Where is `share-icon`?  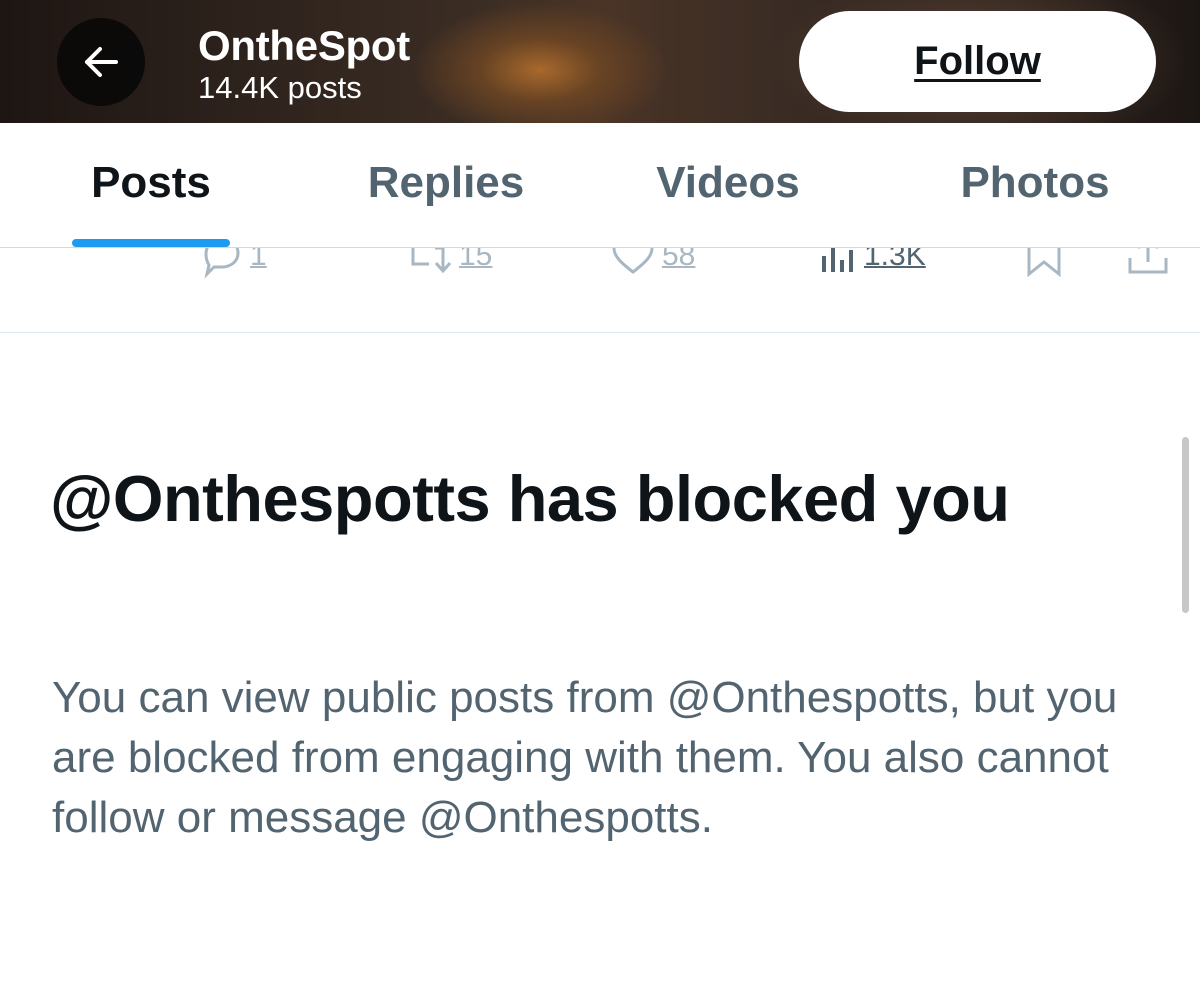
share-icon is located at coordinates (1148, 261).